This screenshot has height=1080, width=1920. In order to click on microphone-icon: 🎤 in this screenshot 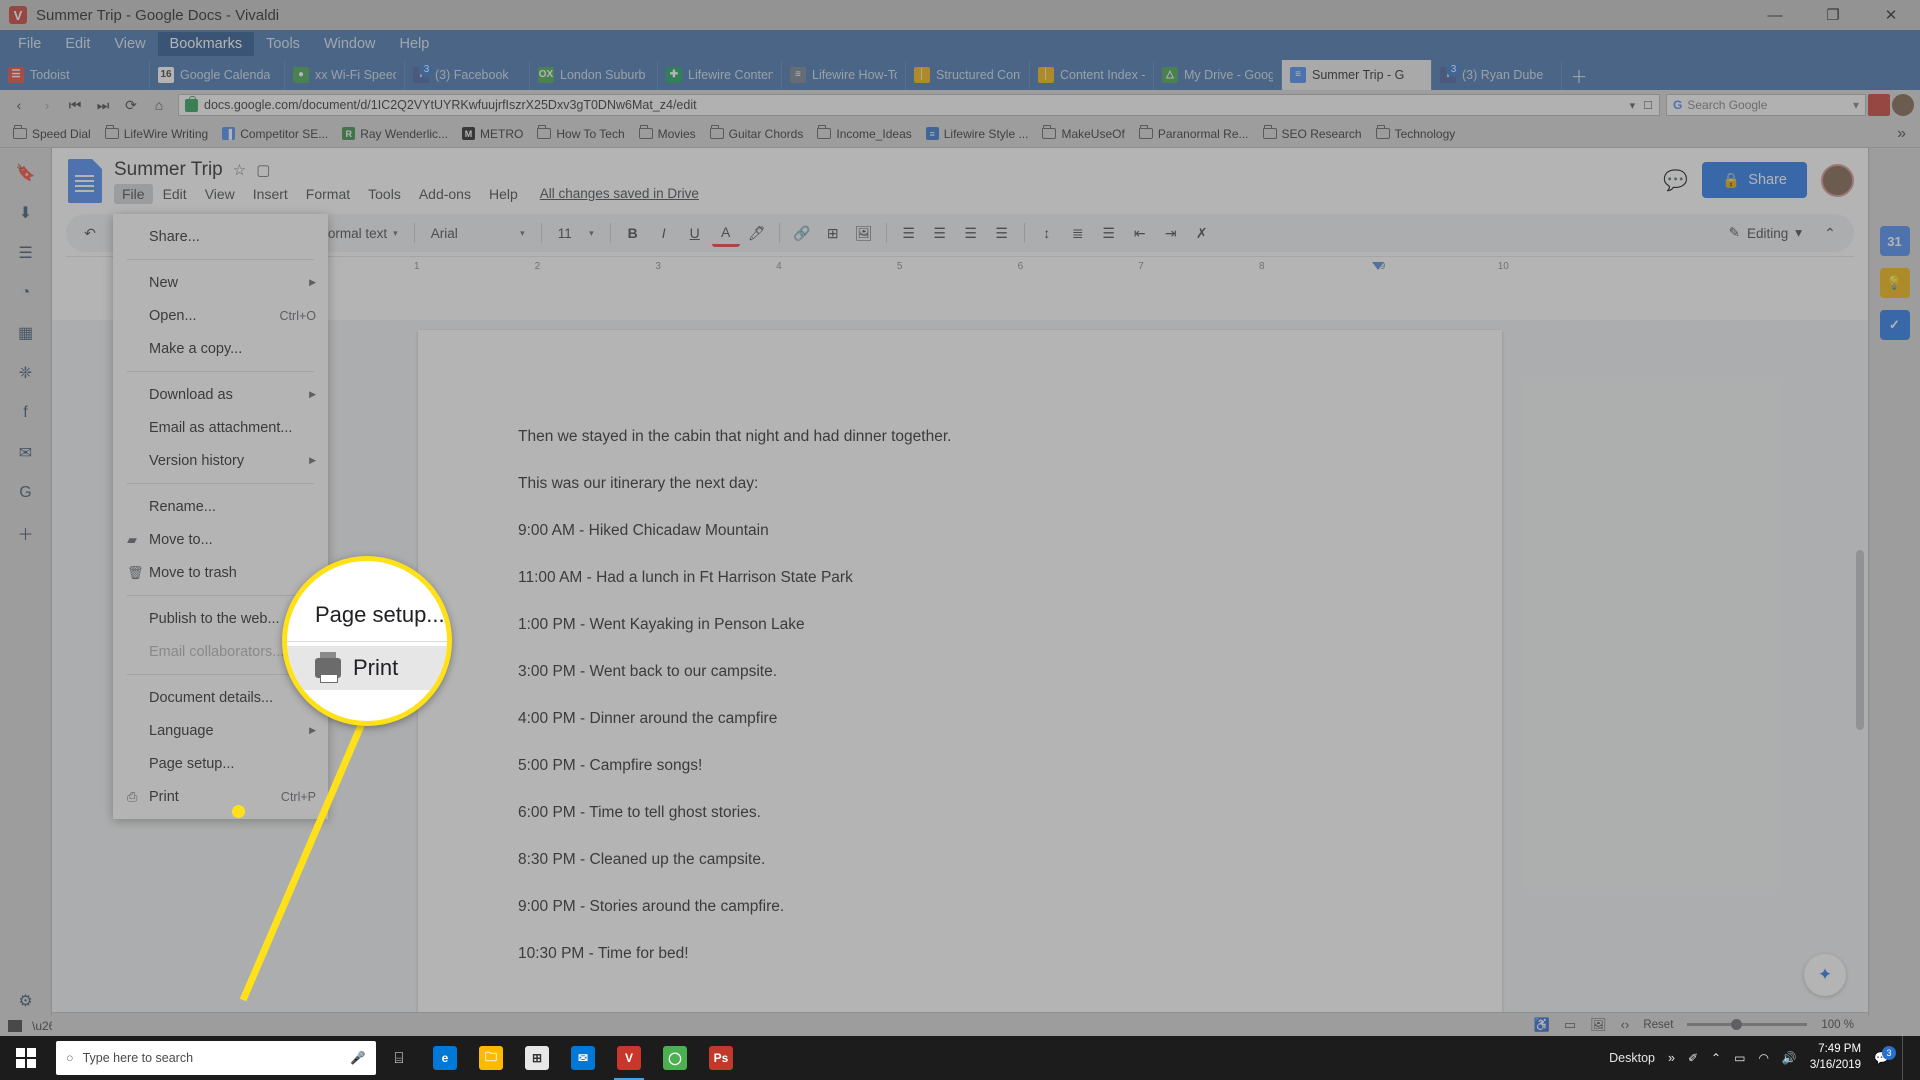, I will do `click(358, 1058)`.